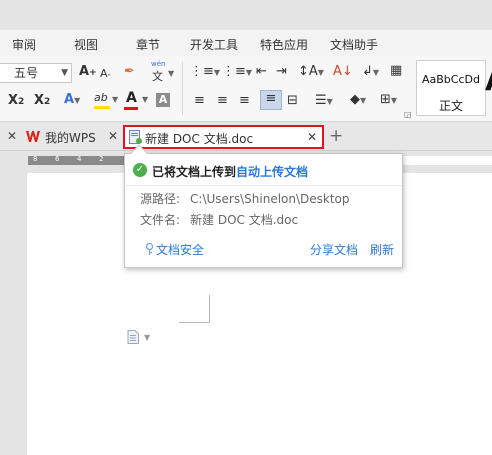  What do you see at coordinates (160, 220) in the screenshot?
I see `file-name-label: 文件名:` at bounding box center [160, 220].